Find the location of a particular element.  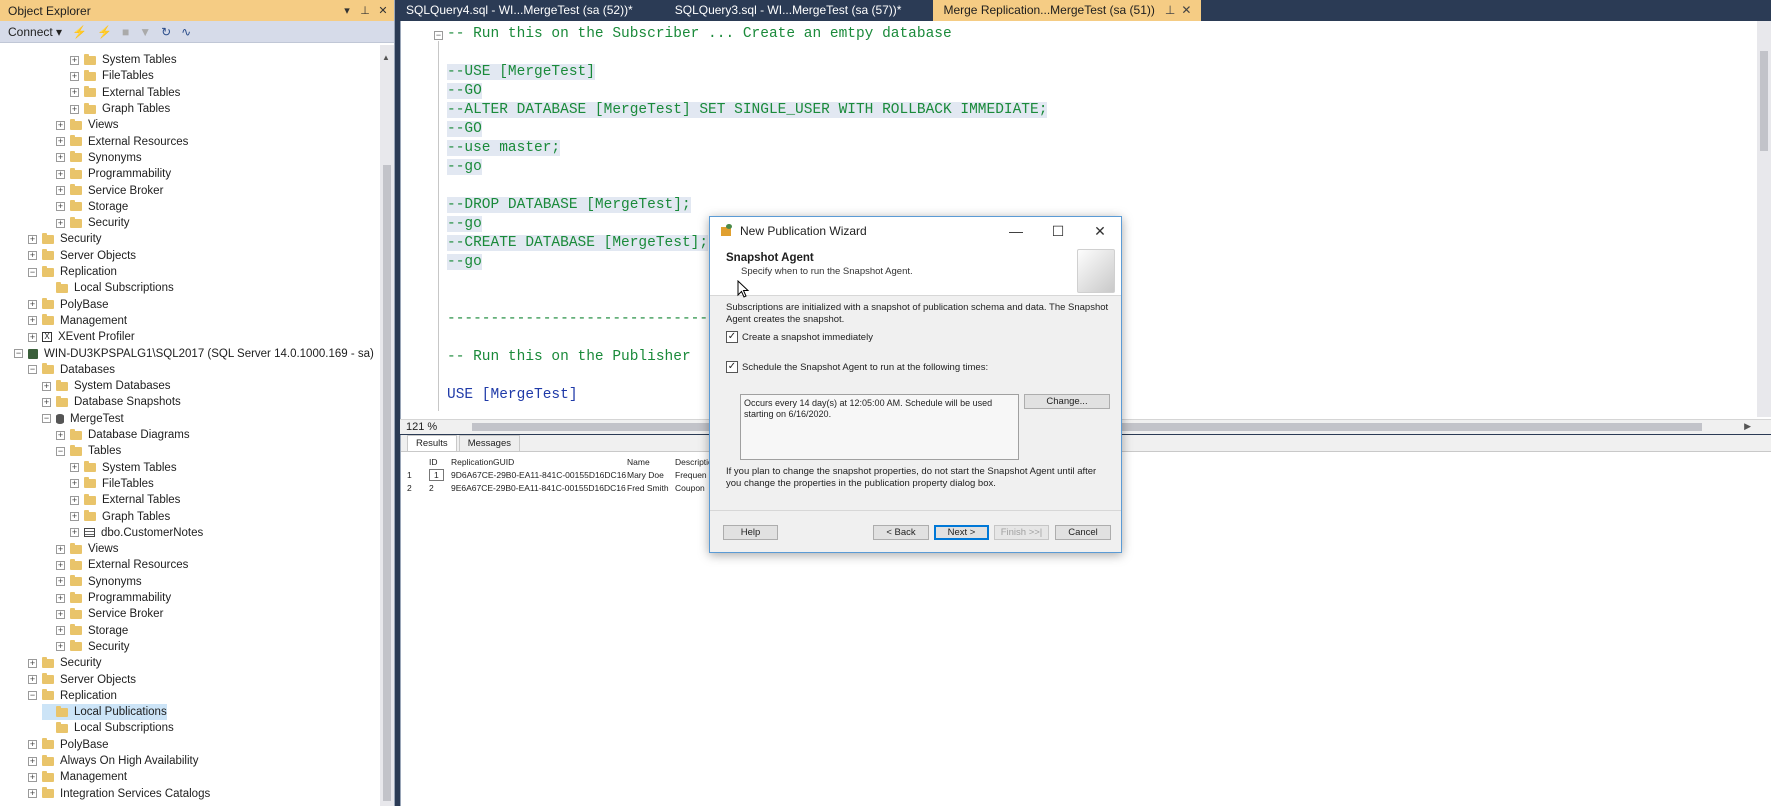

tree-node: + External Resources is located at coordinates (122, 565).